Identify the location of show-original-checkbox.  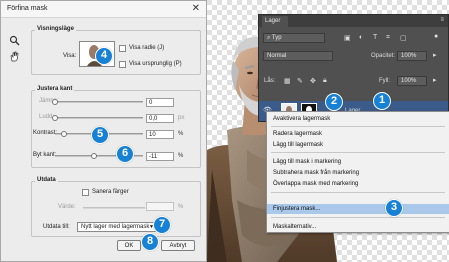
(122, 64).